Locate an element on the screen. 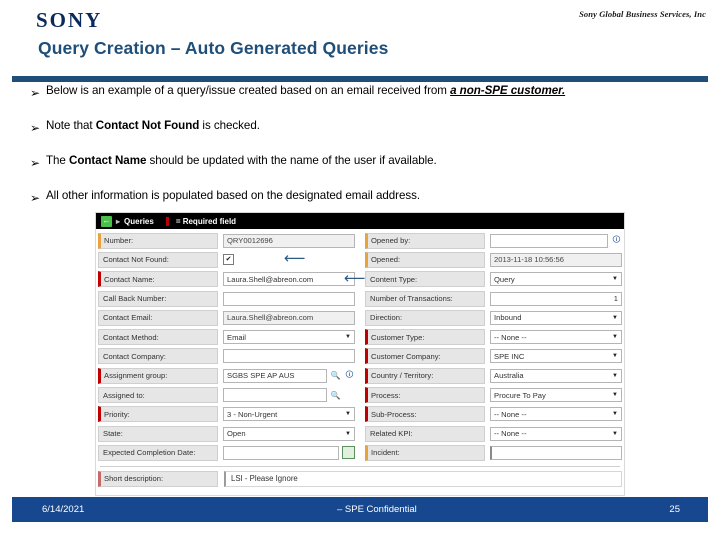 This screenshot has height=540, width=720. title-divider is located at coordinates (360, 79).